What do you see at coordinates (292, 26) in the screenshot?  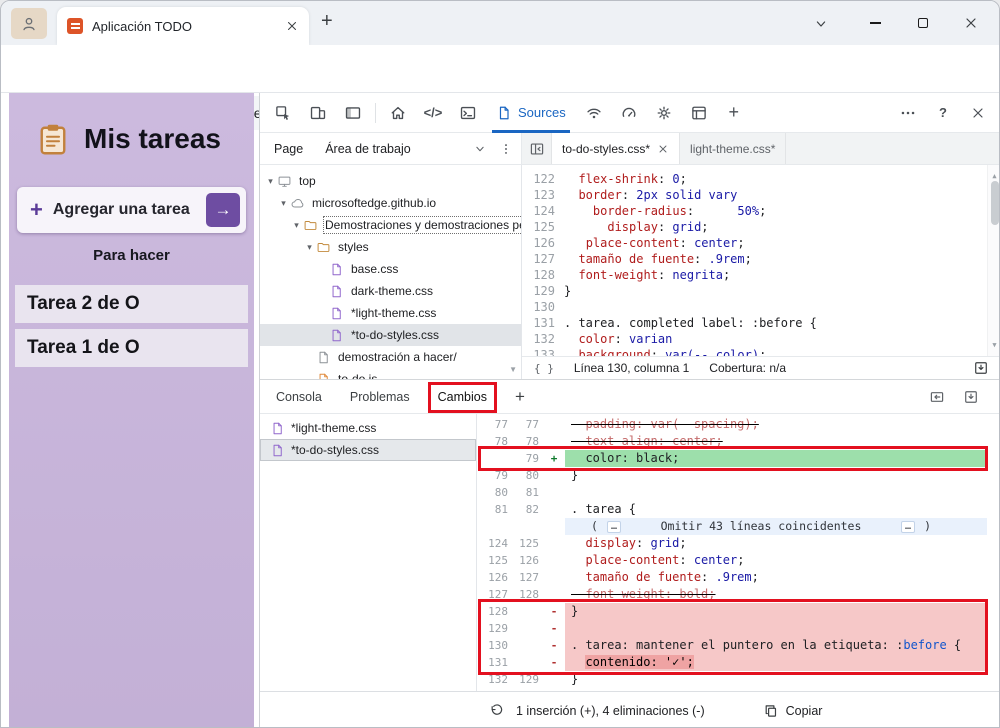 I see `tab-close-icon` at bounding box center [292, 26].